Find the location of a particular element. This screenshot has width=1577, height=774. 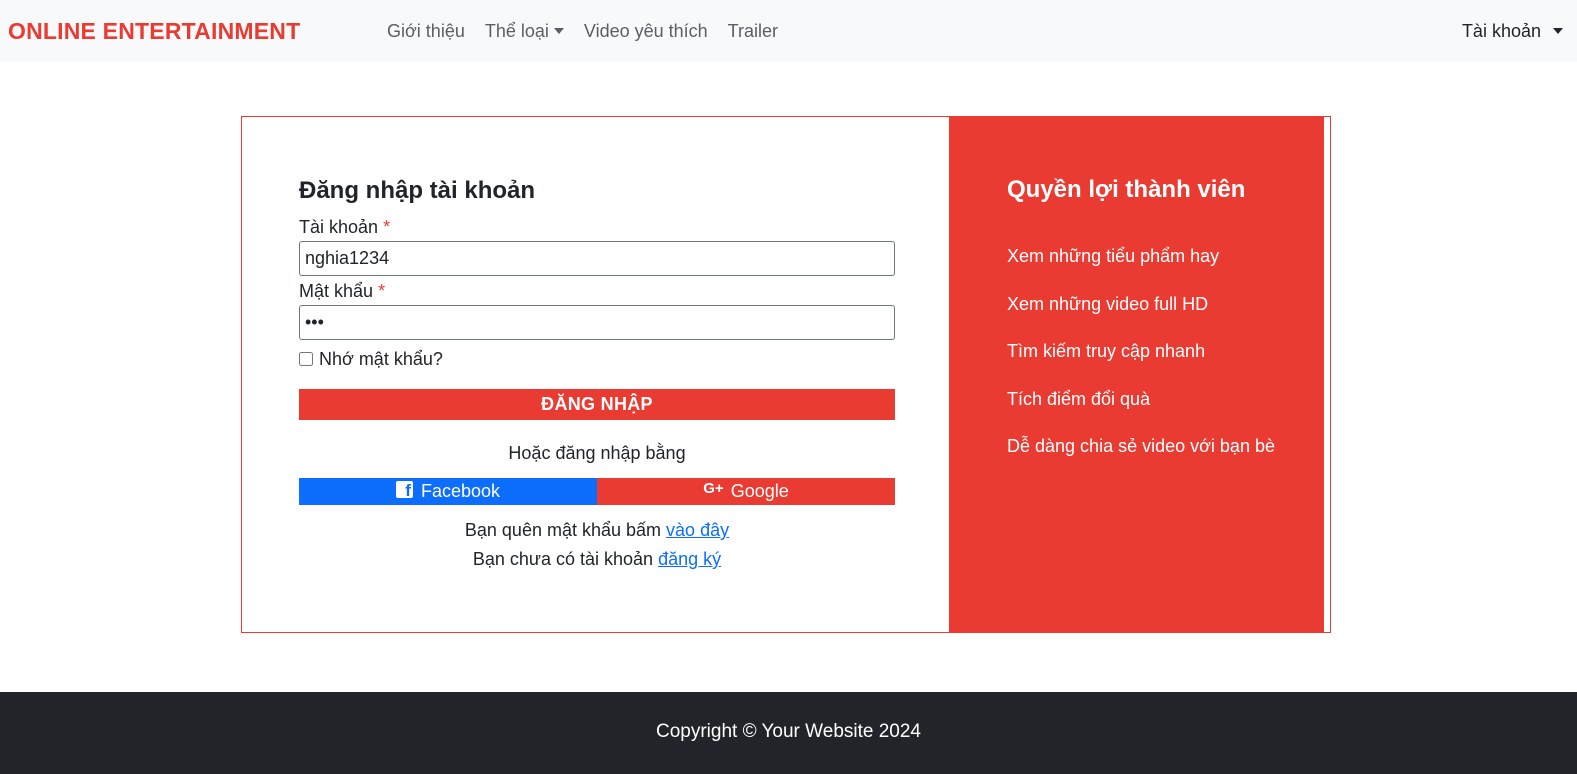

nav-item-the-loai-dropdown: Thể loại is located at coordinates (524, 31).